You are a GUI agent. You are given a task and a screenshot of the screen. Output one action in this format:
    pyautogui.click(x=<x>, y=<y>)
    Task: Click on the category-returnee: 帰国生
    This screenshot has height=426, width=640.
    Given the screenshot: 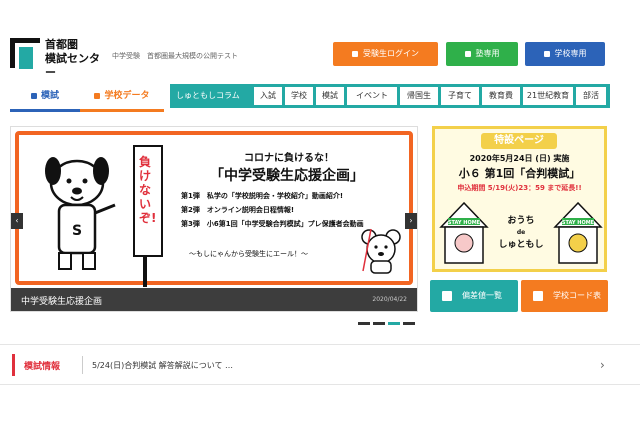 What is the action you would take?
    pyautogui.click(x=419, y=96)
    